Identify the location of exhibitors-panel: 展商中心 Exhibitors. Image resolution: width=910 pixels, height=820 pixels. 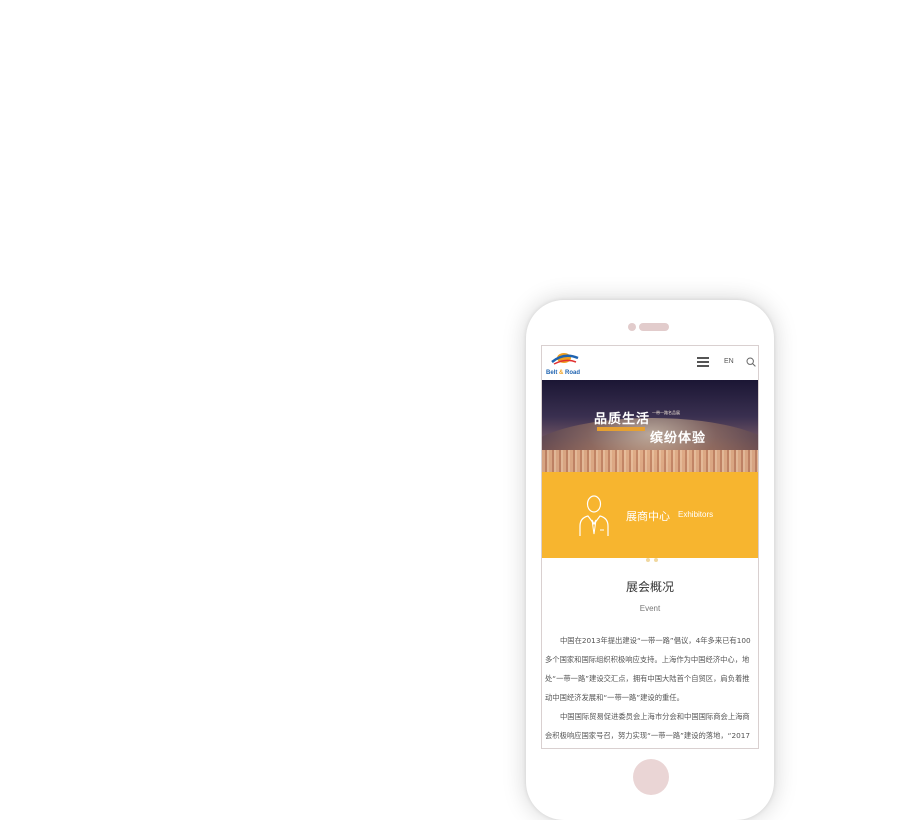
(650, 517).